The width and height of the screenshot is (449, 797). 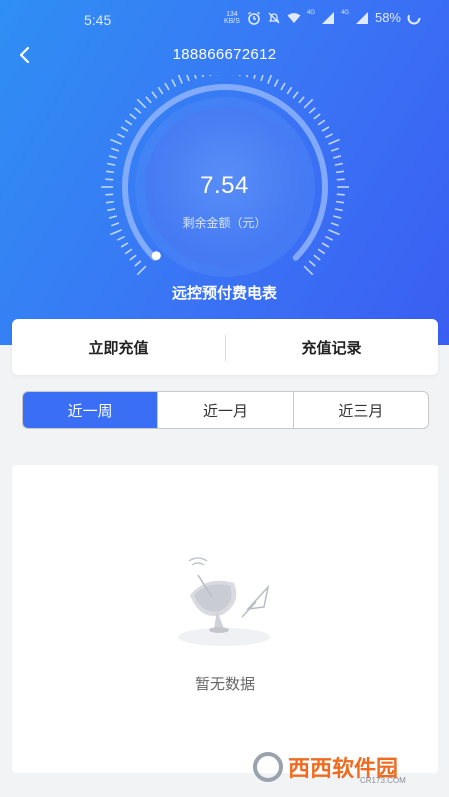 I want to click on battery-level: 58%, so click(x=387, y=17).